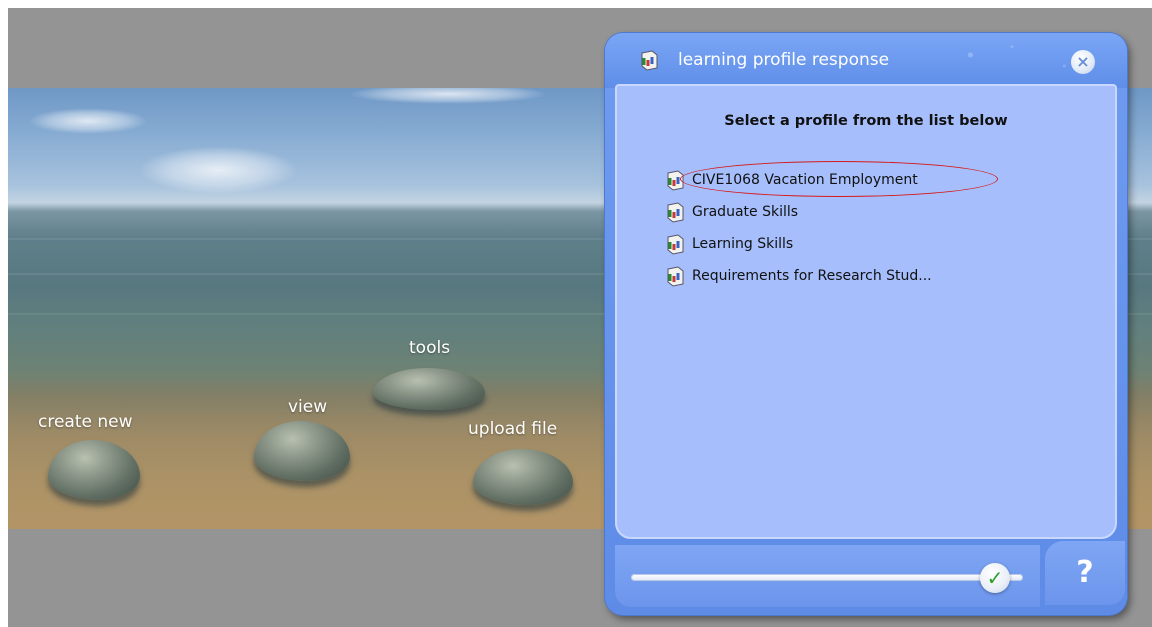 This screenshot has height=627, width=1152. Describe the element at coordinates (85, 422) in the screenshot. I see `create-new-label: create new` at that location.